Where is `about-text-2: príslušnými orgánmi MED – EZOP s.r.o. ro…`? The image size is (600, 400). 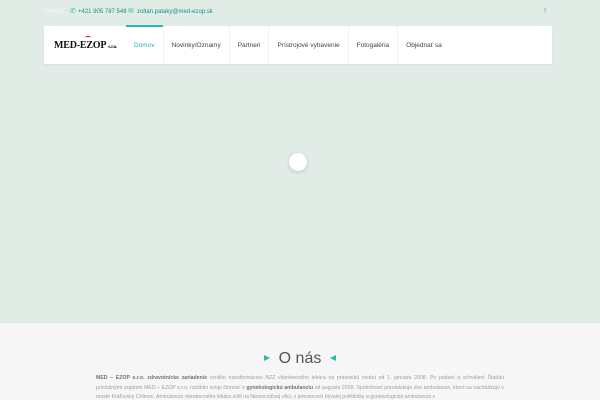
about-text-2: príslušnými orgánmi MED – EZOP s.r.o. ro… is located at coordinates (171, 387).